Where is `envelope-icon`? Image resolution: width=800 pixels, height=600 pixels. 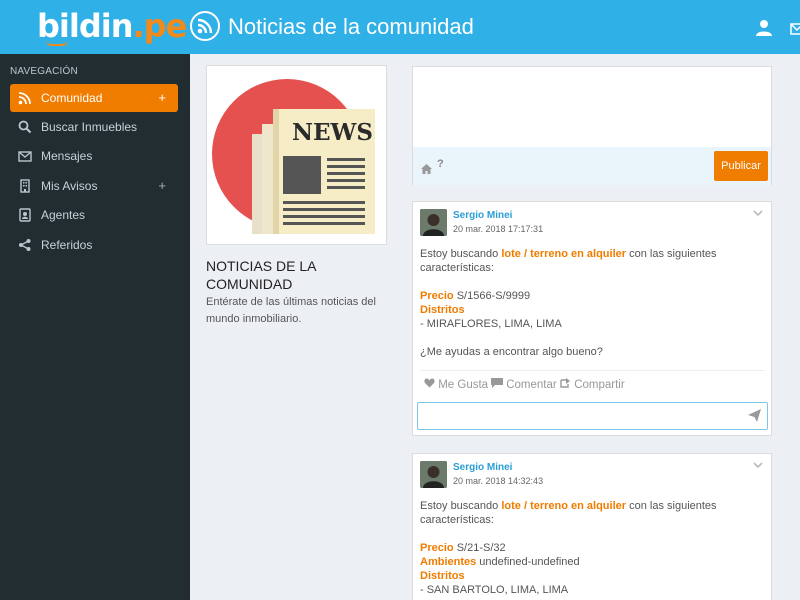
envelope-icon is located at coordinates (25, 156).